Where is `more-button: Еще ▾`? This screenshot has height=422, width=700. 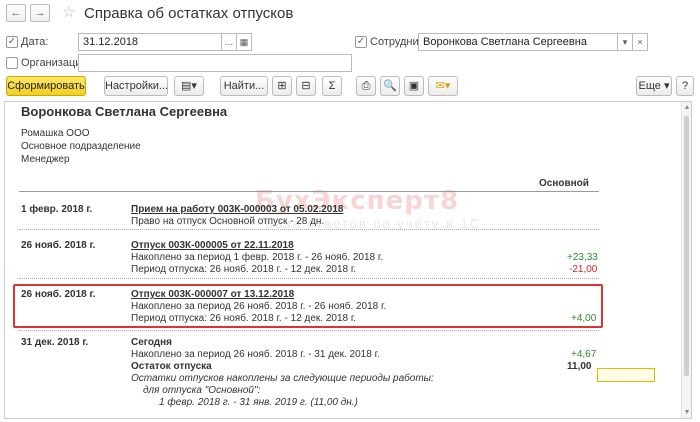 more-button: Еще ▾ is located at coordinates (654, 86).